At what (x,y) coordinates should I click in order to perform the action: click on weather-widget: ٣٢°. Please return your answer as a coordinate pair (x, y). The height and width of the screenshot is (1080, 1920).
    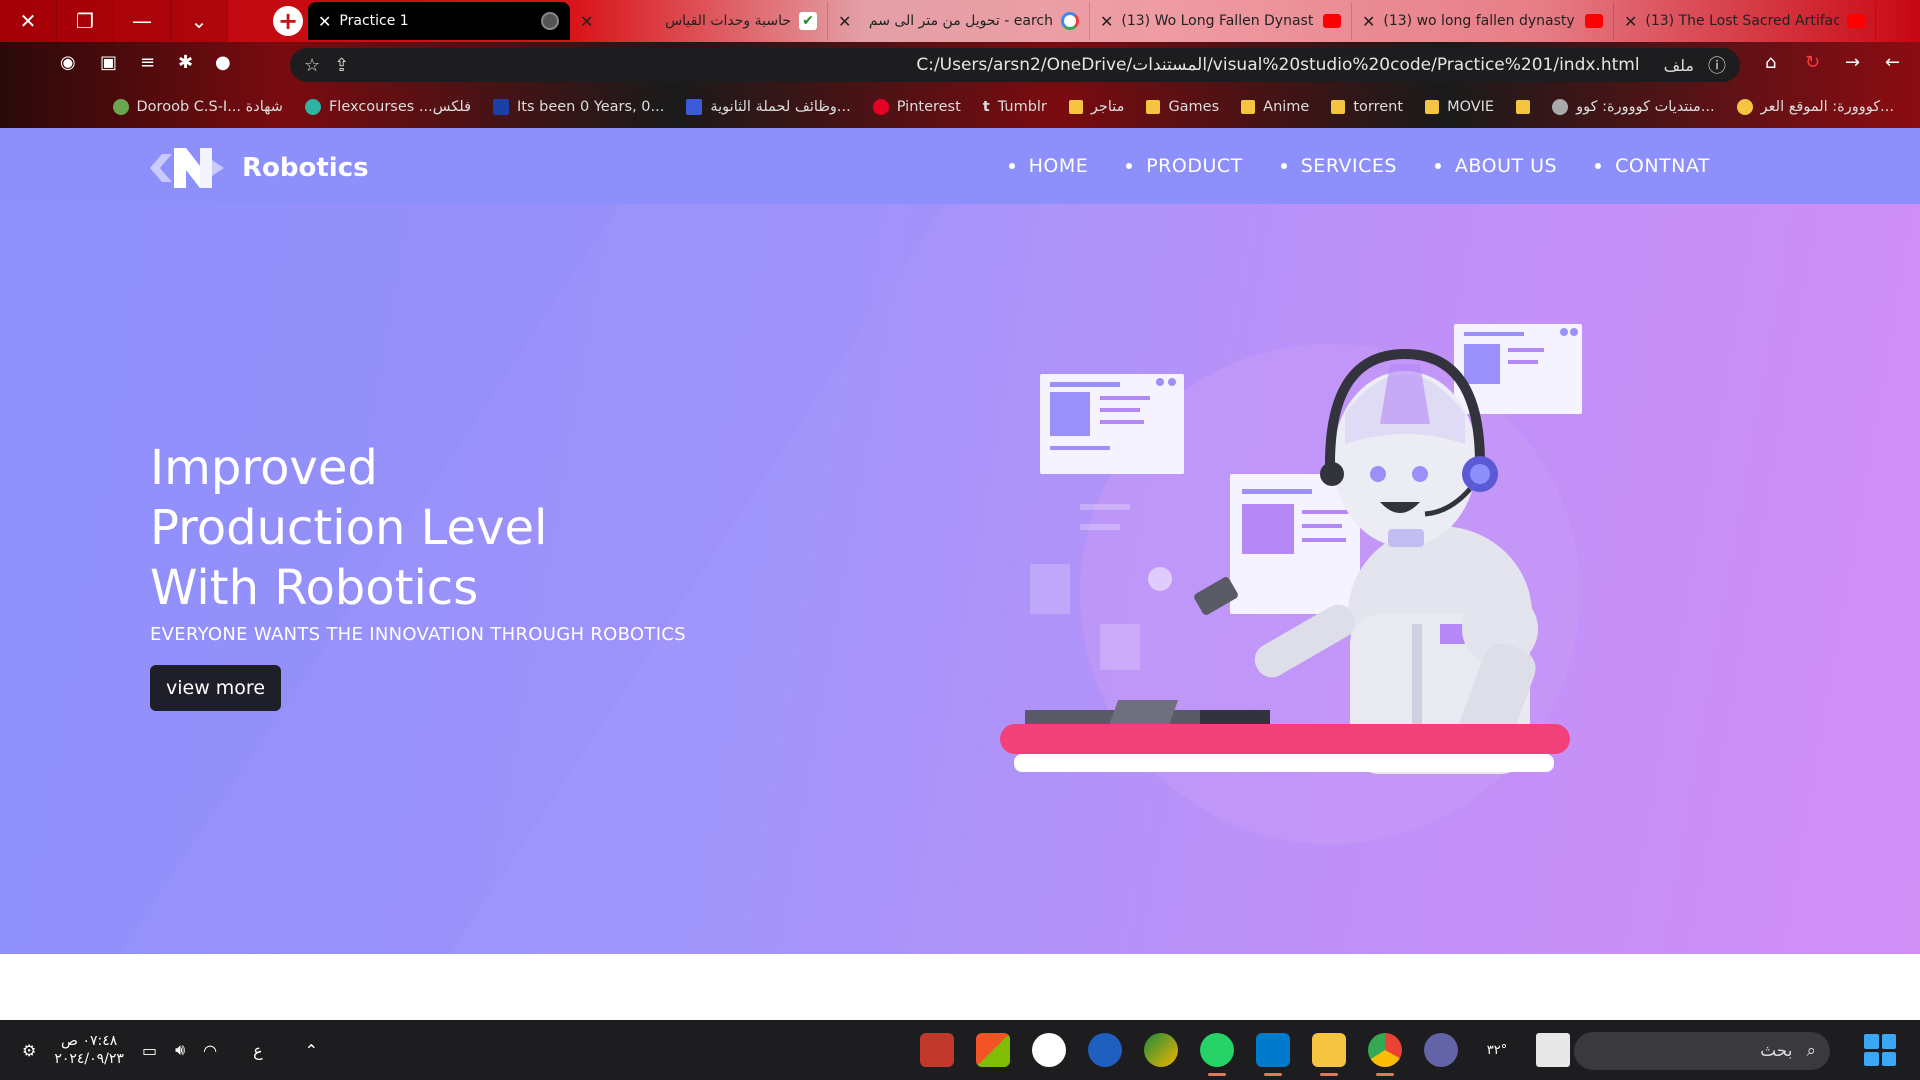
    Looking at the image, I should click on (1497, 1050).